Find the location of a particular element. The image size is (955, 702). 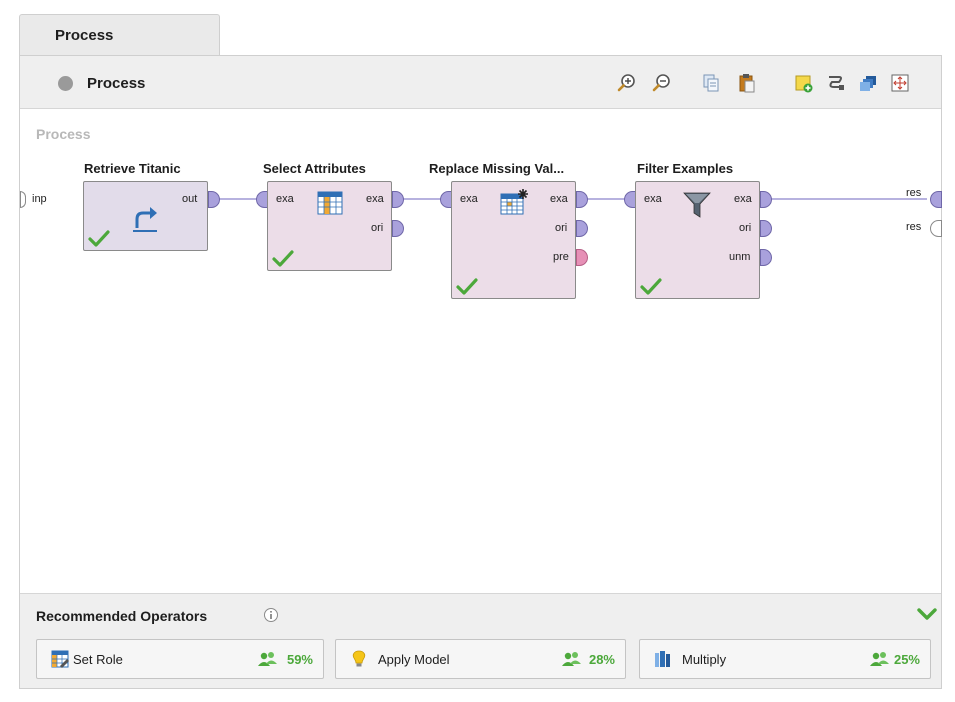

recommended-title: Recommended Operators is located at coordinates (122, 616).